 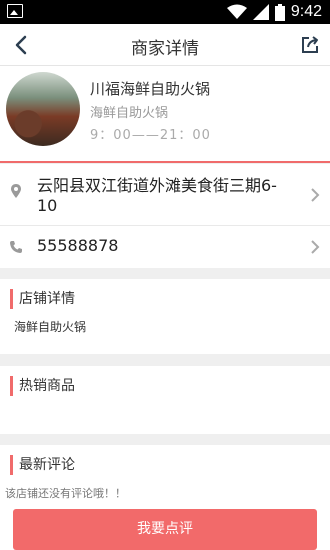 I want to click on status-bar: 9:42, so click(x=165, y=12).